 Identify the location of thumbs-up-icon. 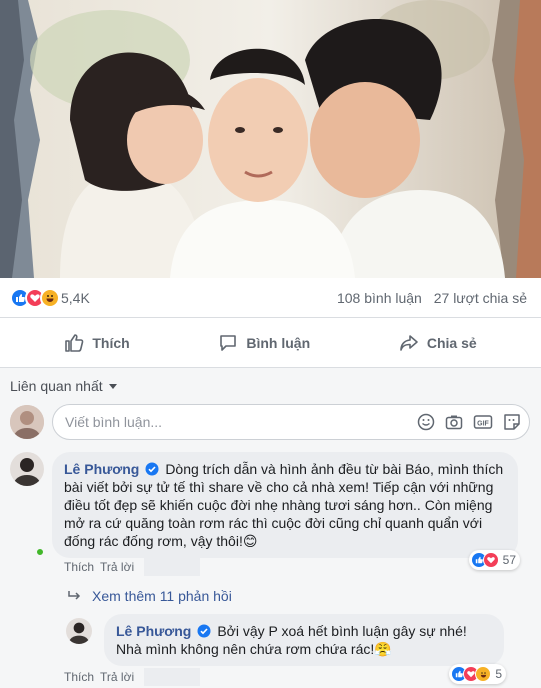
(74, 342).